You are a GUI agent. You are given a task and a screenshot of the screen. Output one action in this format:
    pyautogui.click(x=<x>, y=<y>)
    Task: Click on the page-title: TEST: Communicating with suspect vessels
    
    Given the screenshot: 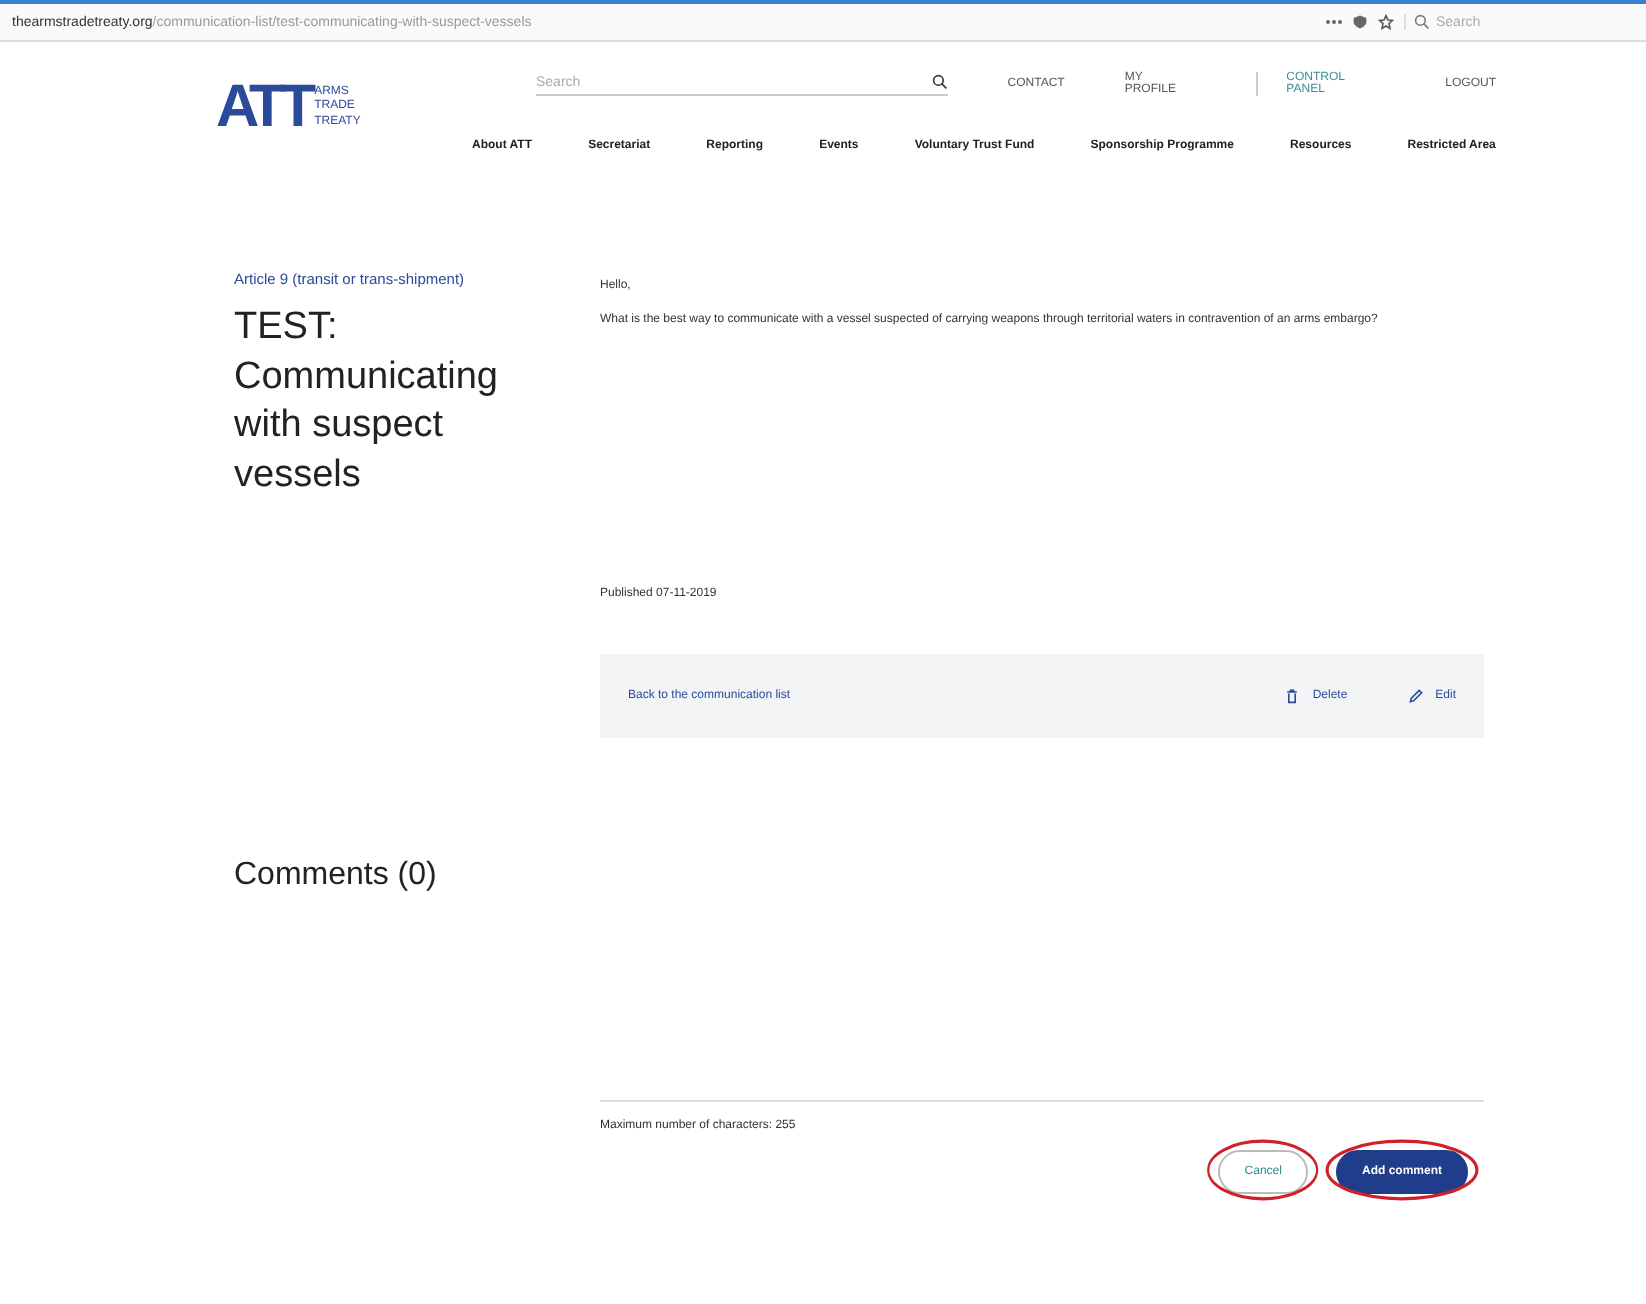 What is the action you would take?
    pyautogui.click(x=367, y=402)
    